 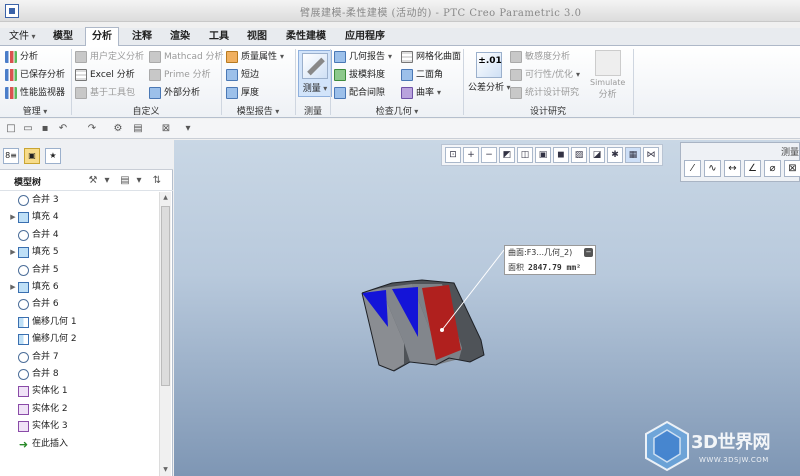 I want to click on mathcad-analysis-button: Mathcad 分析, so click(x=186, y=57).